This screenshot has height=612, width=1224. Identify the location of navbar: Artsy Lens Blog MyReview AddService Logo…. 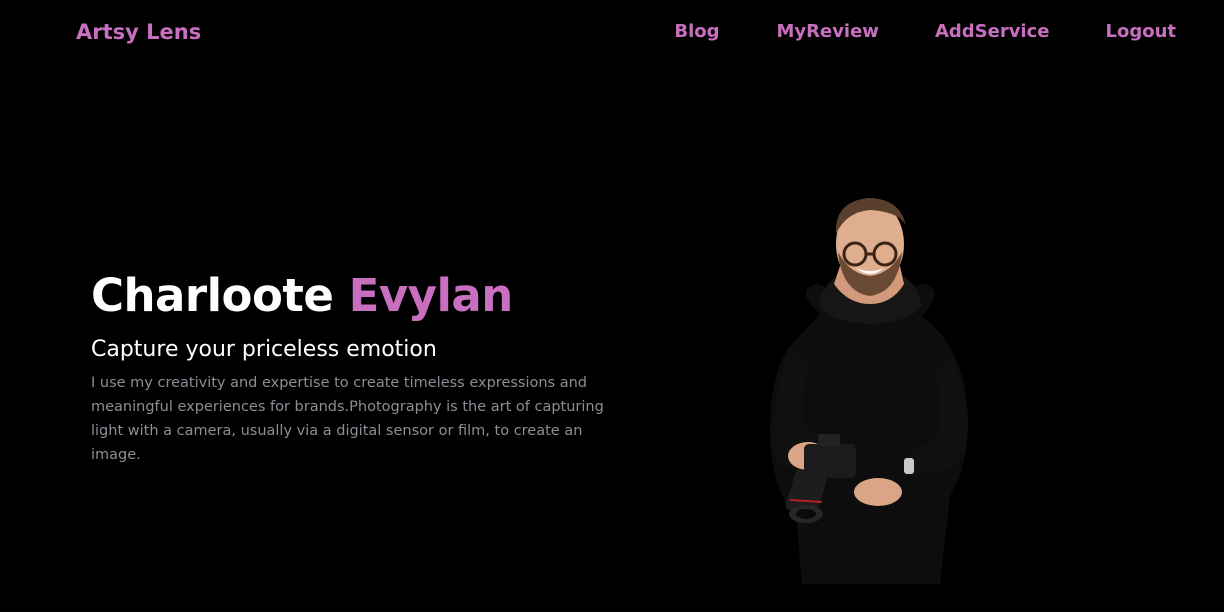
(612, 34).